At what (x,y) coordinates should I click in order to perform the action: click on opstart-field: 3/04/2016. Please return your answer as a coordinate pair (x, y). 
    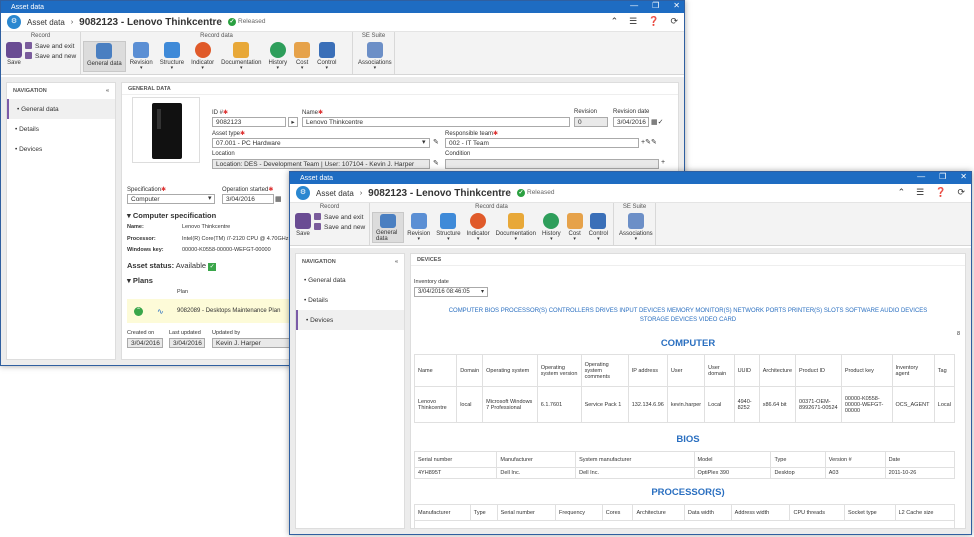
    Looking at the image, I should click on (248, 199).